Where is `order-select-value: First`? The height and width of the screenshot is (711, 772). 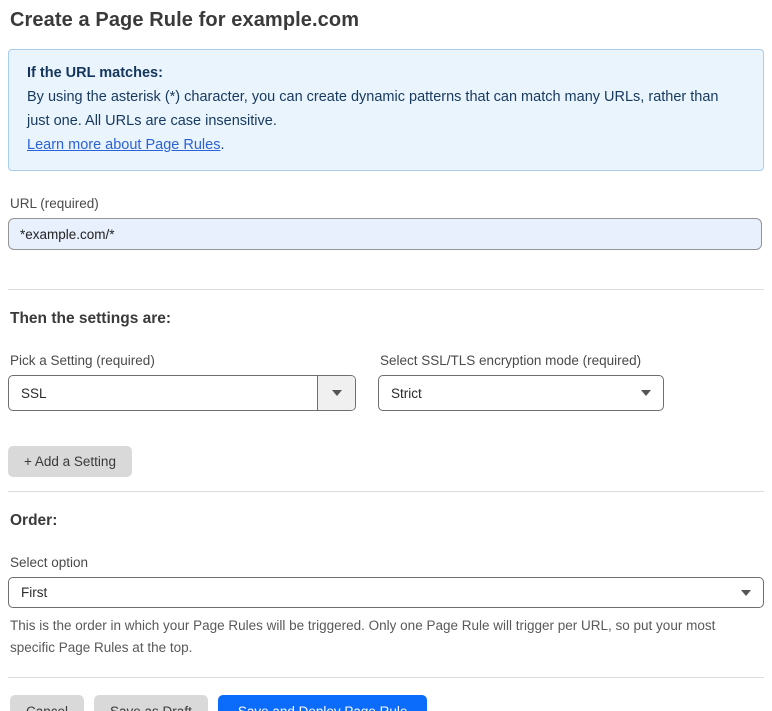 order-select-value: First is located at coordinates (34, 592).